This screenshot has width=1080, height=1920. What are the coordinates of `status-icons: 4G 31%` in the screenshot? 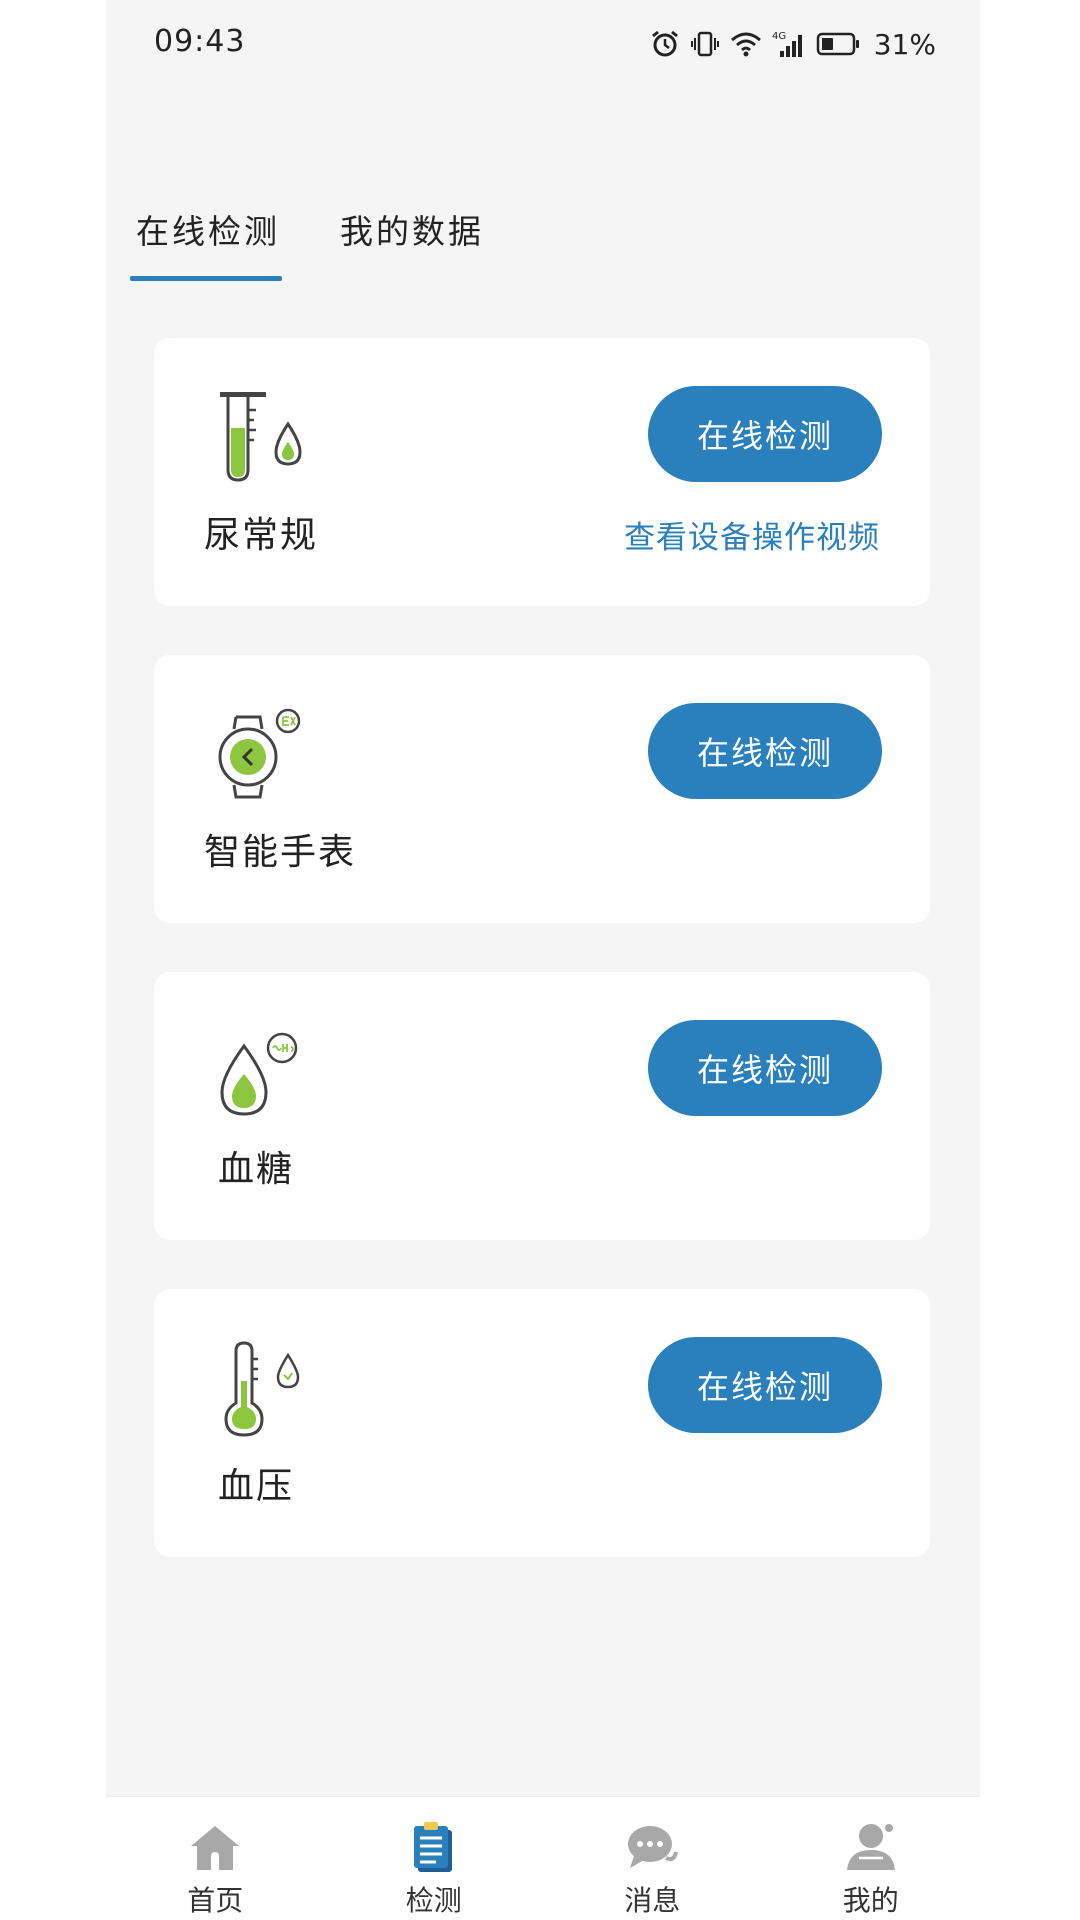 It's located at (793, 44).